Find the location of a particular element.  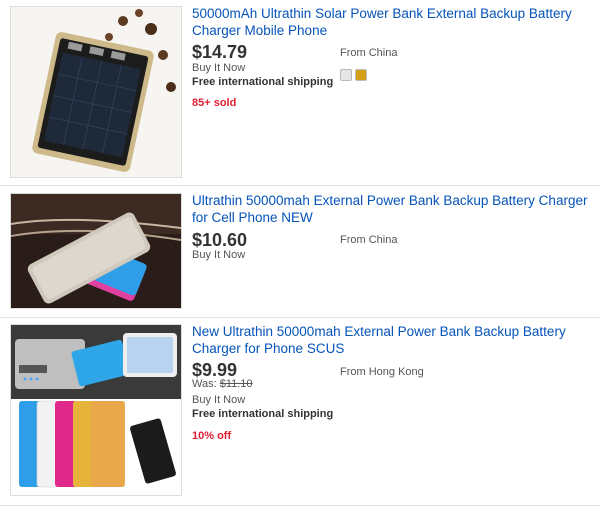

item-location: From Hong Kong is located at coordinates (382, 372).